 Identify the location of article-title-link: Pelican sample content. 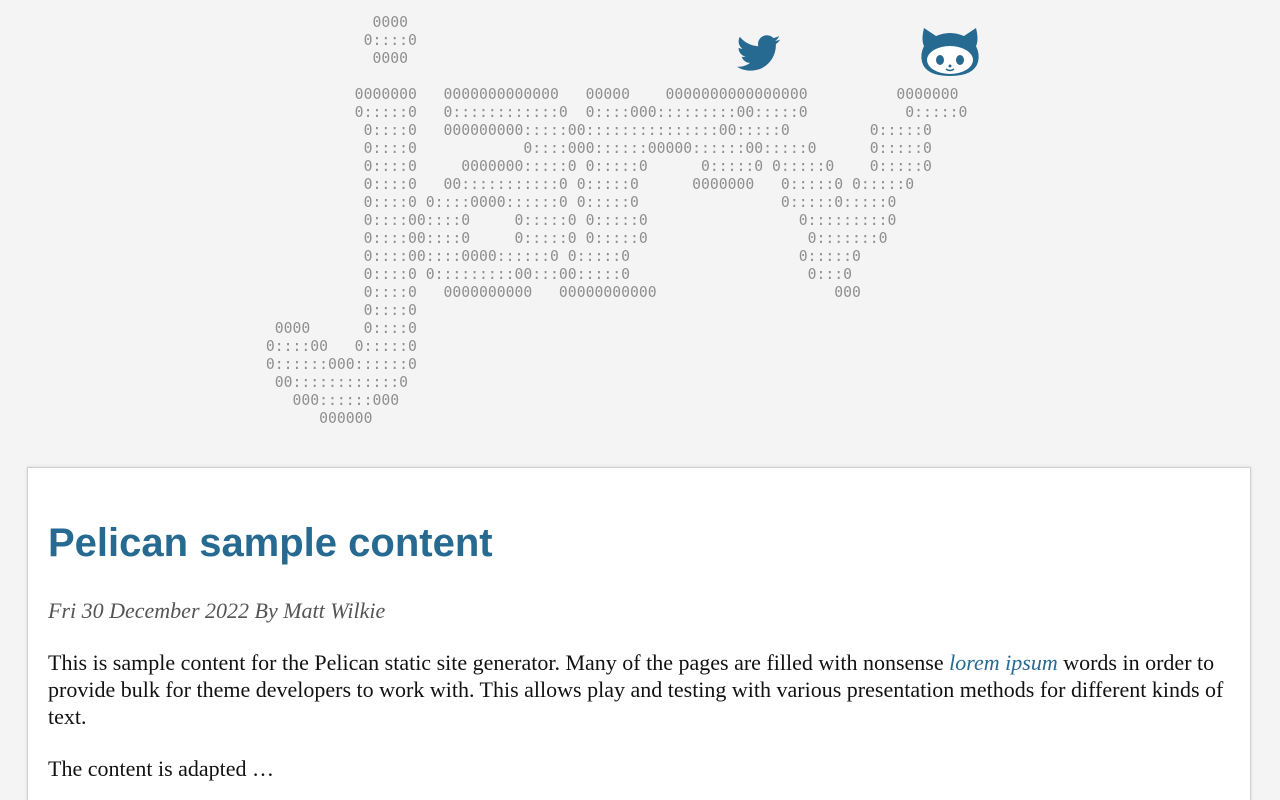
(270, 543).